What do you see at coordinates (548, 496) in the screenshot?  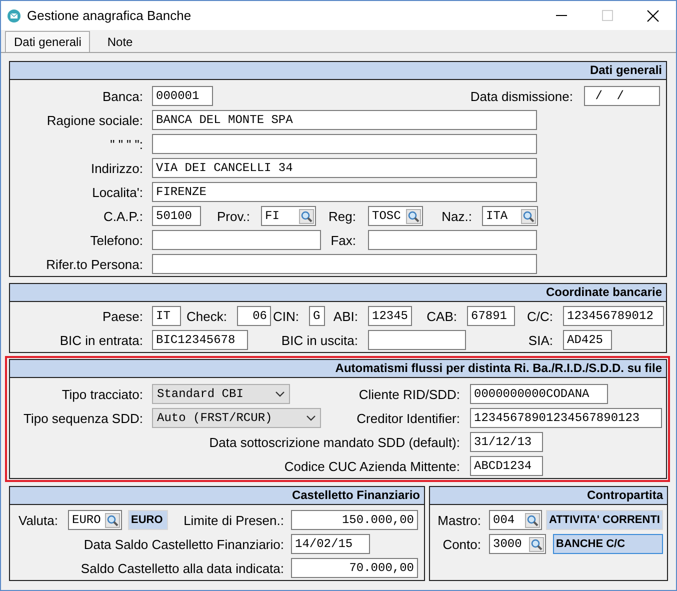 I see `section-title: Contropartita` at bounding box center [548, 496].